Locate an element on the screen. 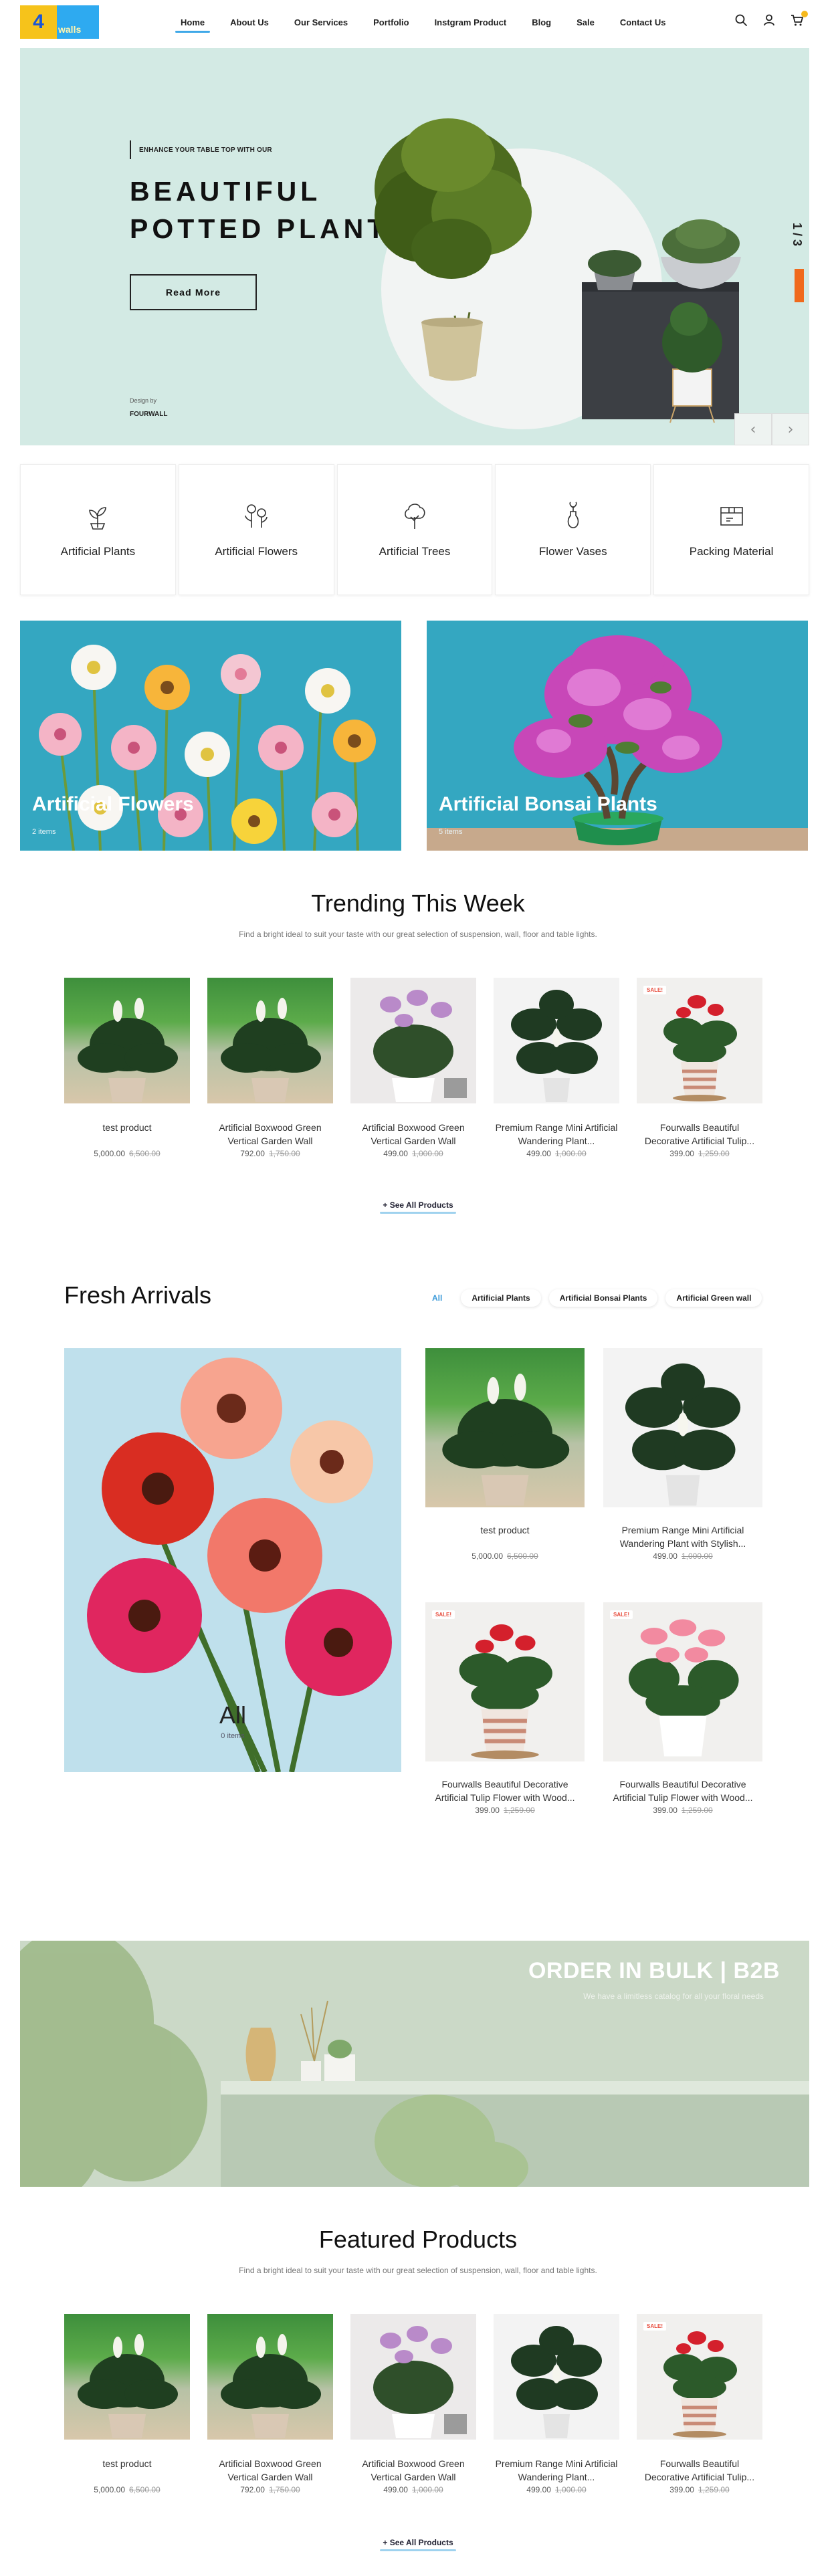  feature-count: 0 items is located at coordinates (233, 1736).